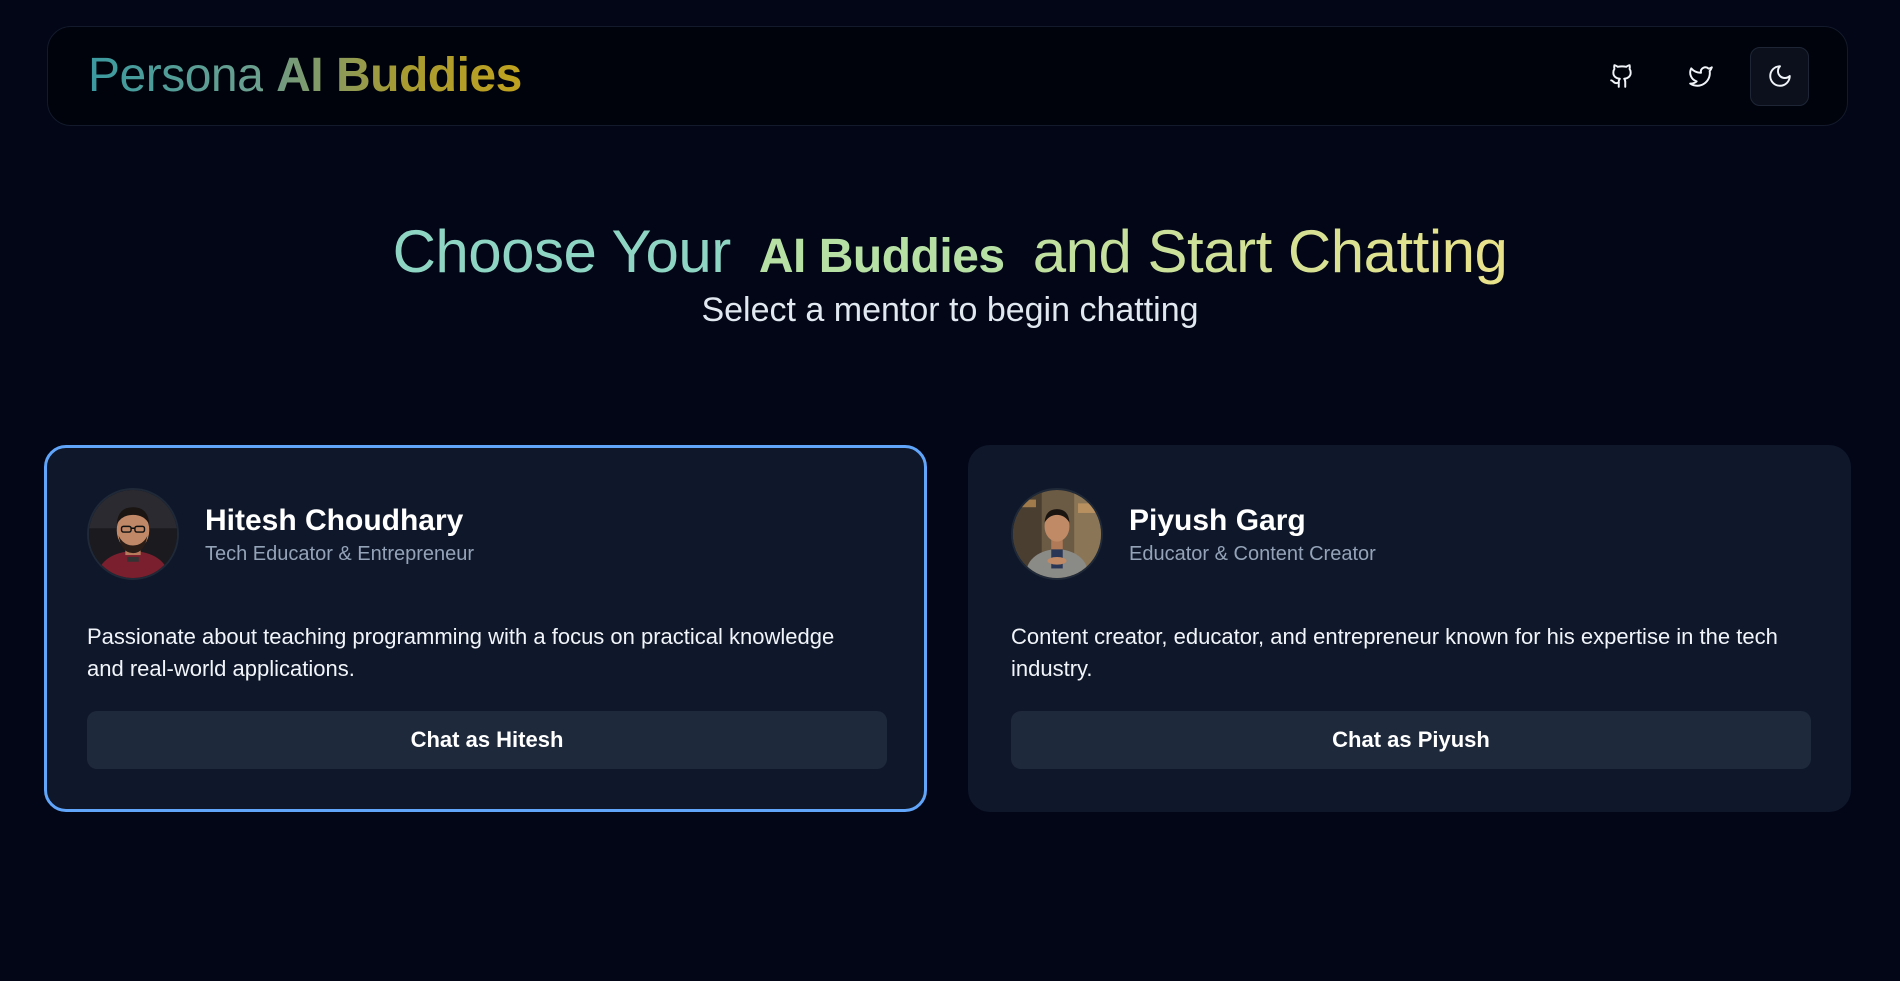 The image size is (1900, 981). I want to click on mentor-name: Piyush Garg, so click(1217, 520).